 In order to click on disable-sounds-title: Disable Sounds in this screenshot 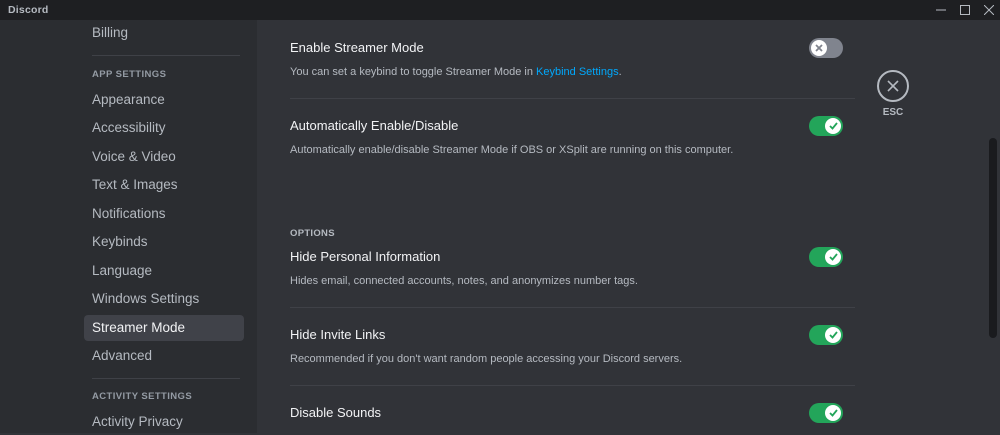, I will do `click(336, 412)`.